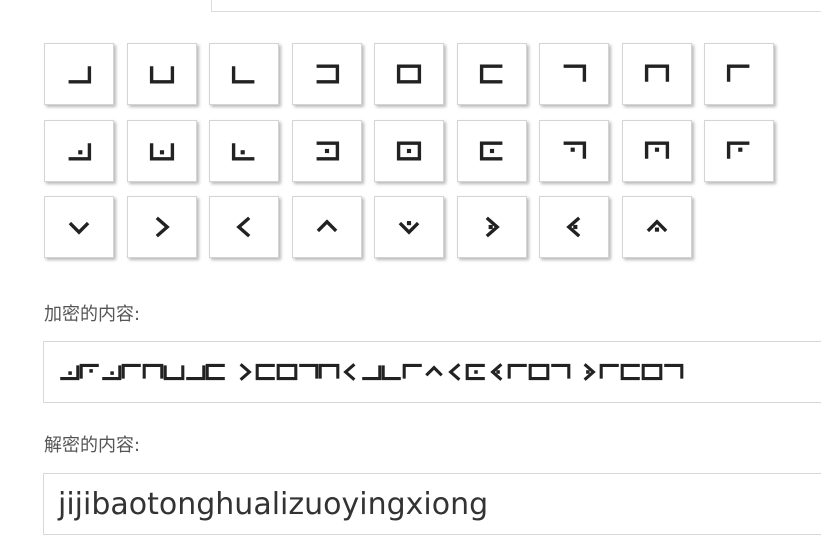 This screenshot has width=821, height=545. I want to click on pigpen-5-icon, so click(409, 74).